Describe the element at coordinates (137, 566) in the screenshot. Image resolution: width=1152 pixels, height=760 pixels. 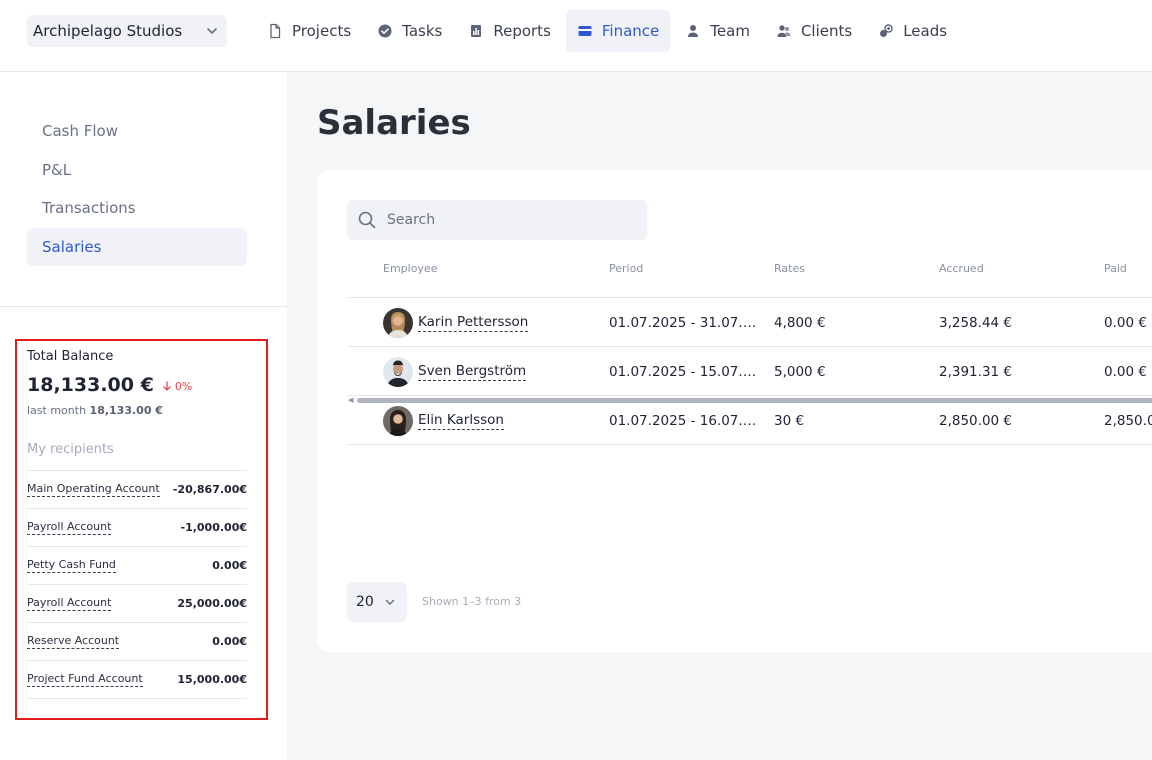
I see `recipient-row: Petty Cash Fund 0.00€` at that location.